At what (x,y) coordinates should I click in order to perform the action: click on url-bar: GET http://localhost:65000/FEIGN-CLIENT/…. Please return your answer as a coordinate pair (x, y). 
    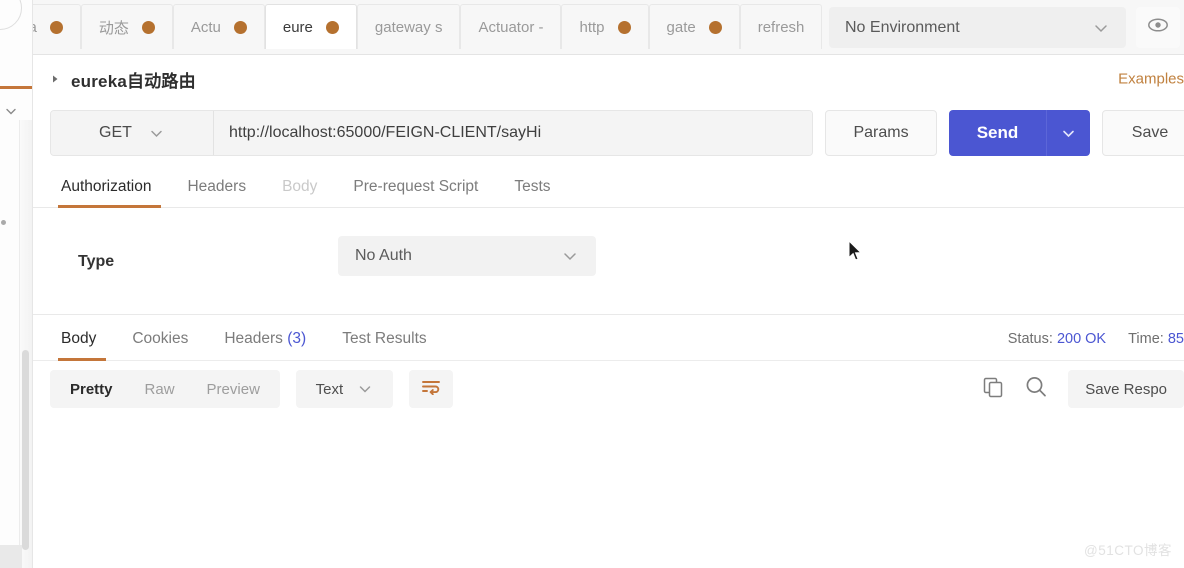
    Looking at the image, I should click on (608, 133).